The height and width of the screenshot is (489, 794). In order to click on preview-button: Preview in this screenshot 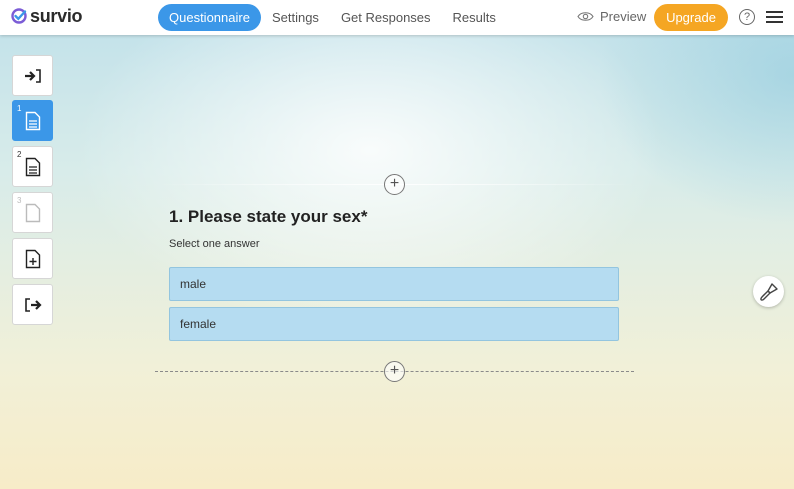, I will do `click(611, 16)`.